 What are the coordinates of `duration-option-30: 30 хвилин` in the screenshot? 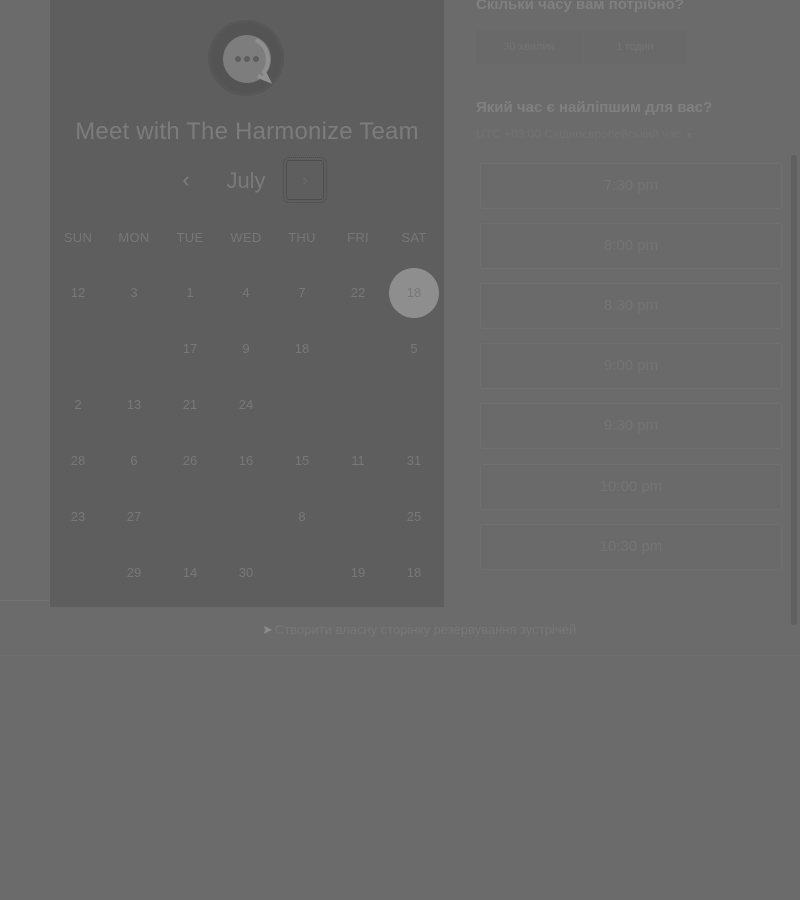 It's located at (529, 47).